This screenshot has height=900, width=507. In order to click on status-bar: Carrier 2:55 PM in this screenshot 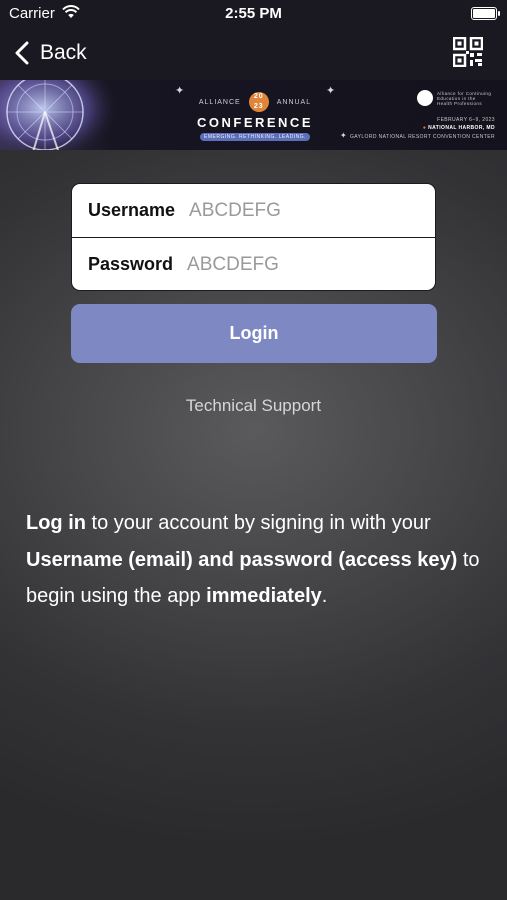, I will do `click(253, 14)`.